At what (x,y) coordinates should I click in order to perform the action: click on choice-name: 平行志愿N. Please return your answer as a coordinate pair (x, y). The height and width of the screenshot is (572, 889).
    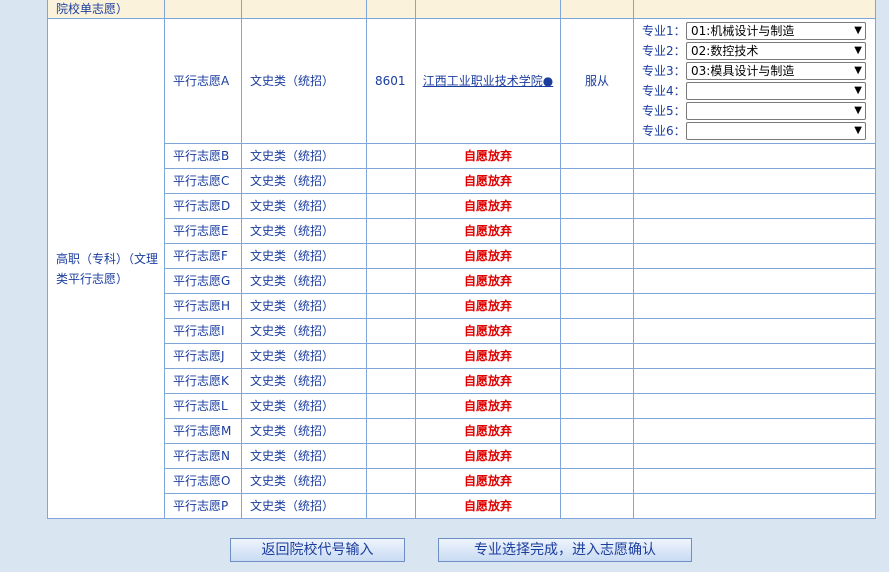
    Looking at the image, I should click on (203, 456).